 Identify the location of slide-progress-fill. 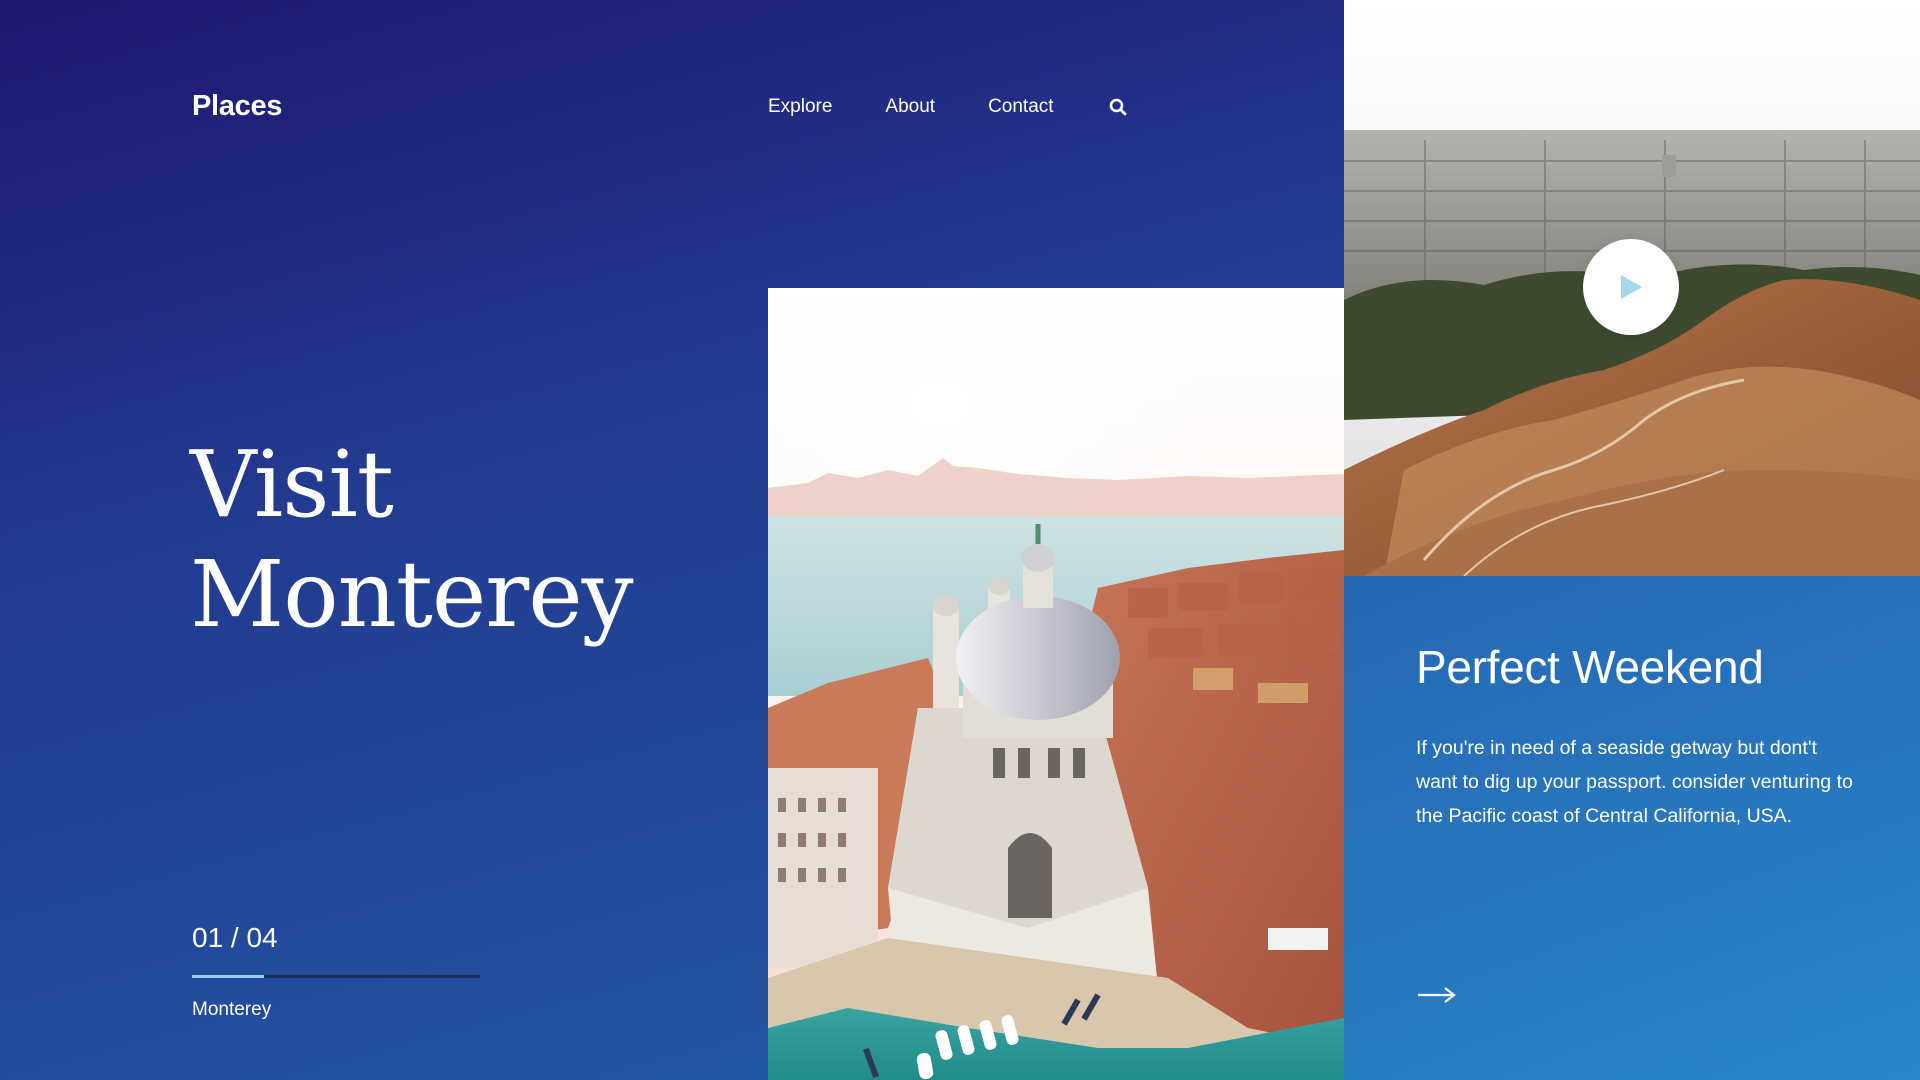
(228, 976).